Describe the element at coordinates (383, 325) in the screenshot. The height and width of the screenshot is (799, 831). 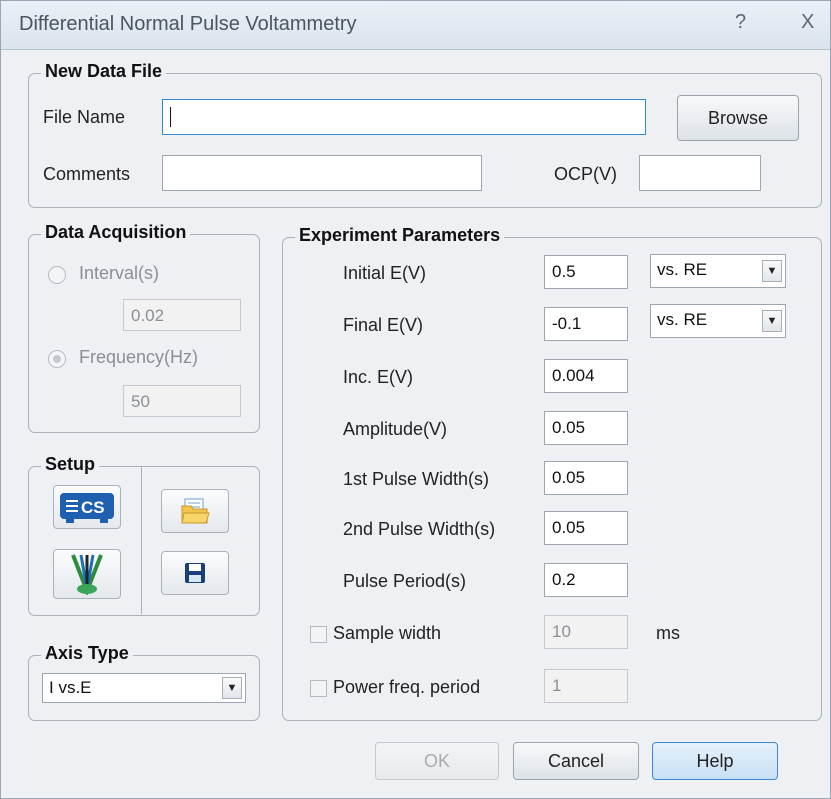
I see `final-e-label: Final E(V)` at that location.